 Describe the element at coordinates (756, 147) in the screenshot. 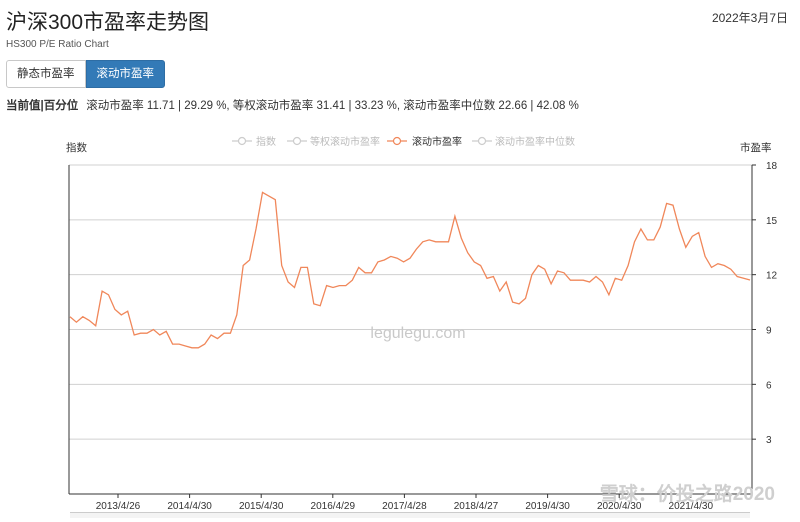

I see `right-axis-label: 市盈率` at that location.